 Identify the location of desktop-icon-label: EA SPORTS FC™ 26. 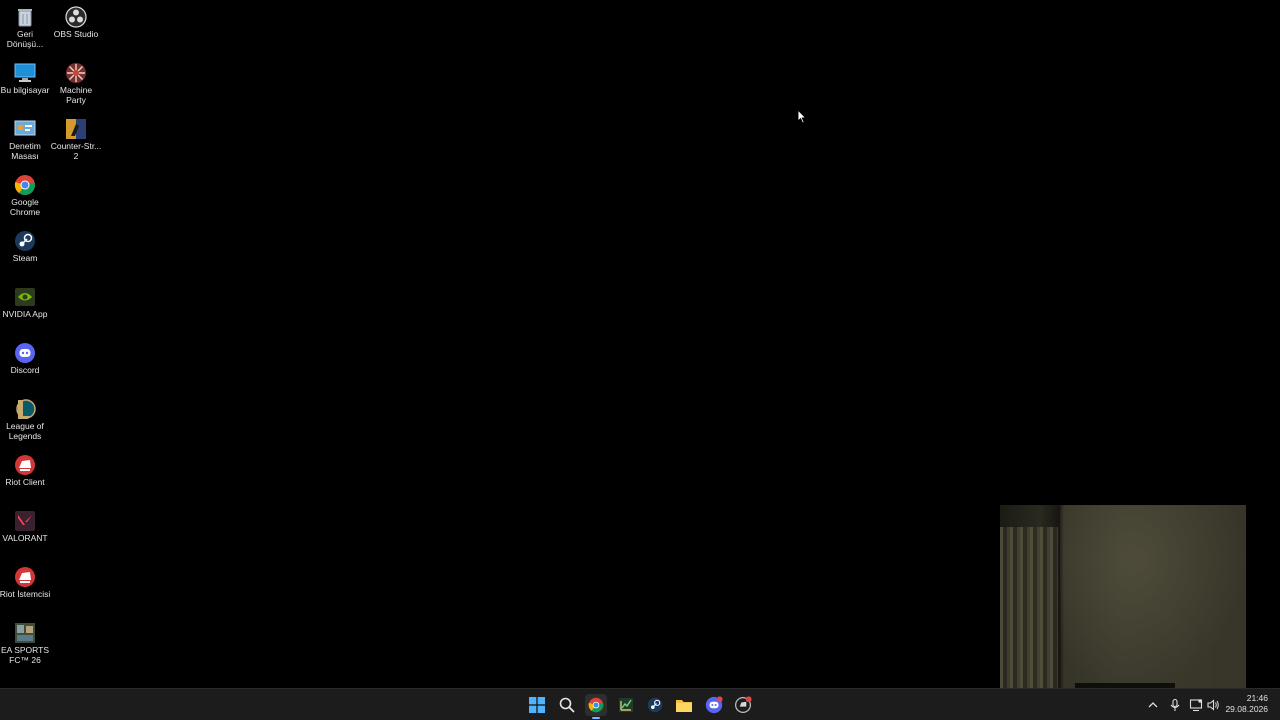
(25, 655).